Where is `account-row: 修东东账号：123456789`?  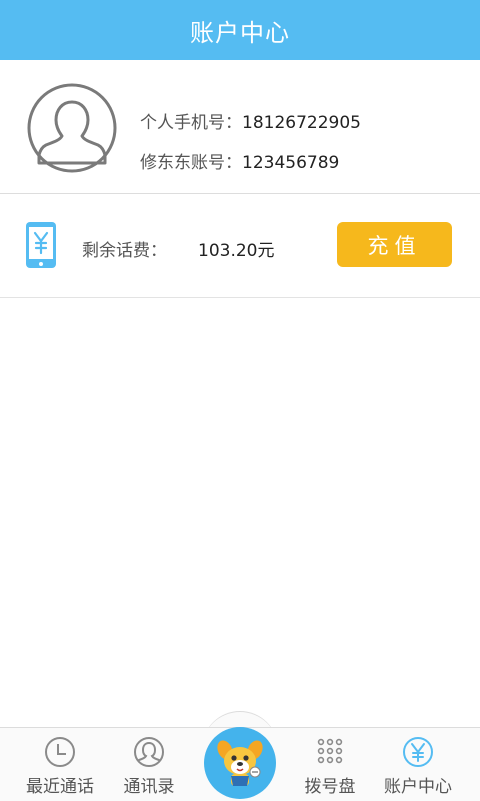 account-row: 修东东账号：123456789 is located at coordinates (239, 160).